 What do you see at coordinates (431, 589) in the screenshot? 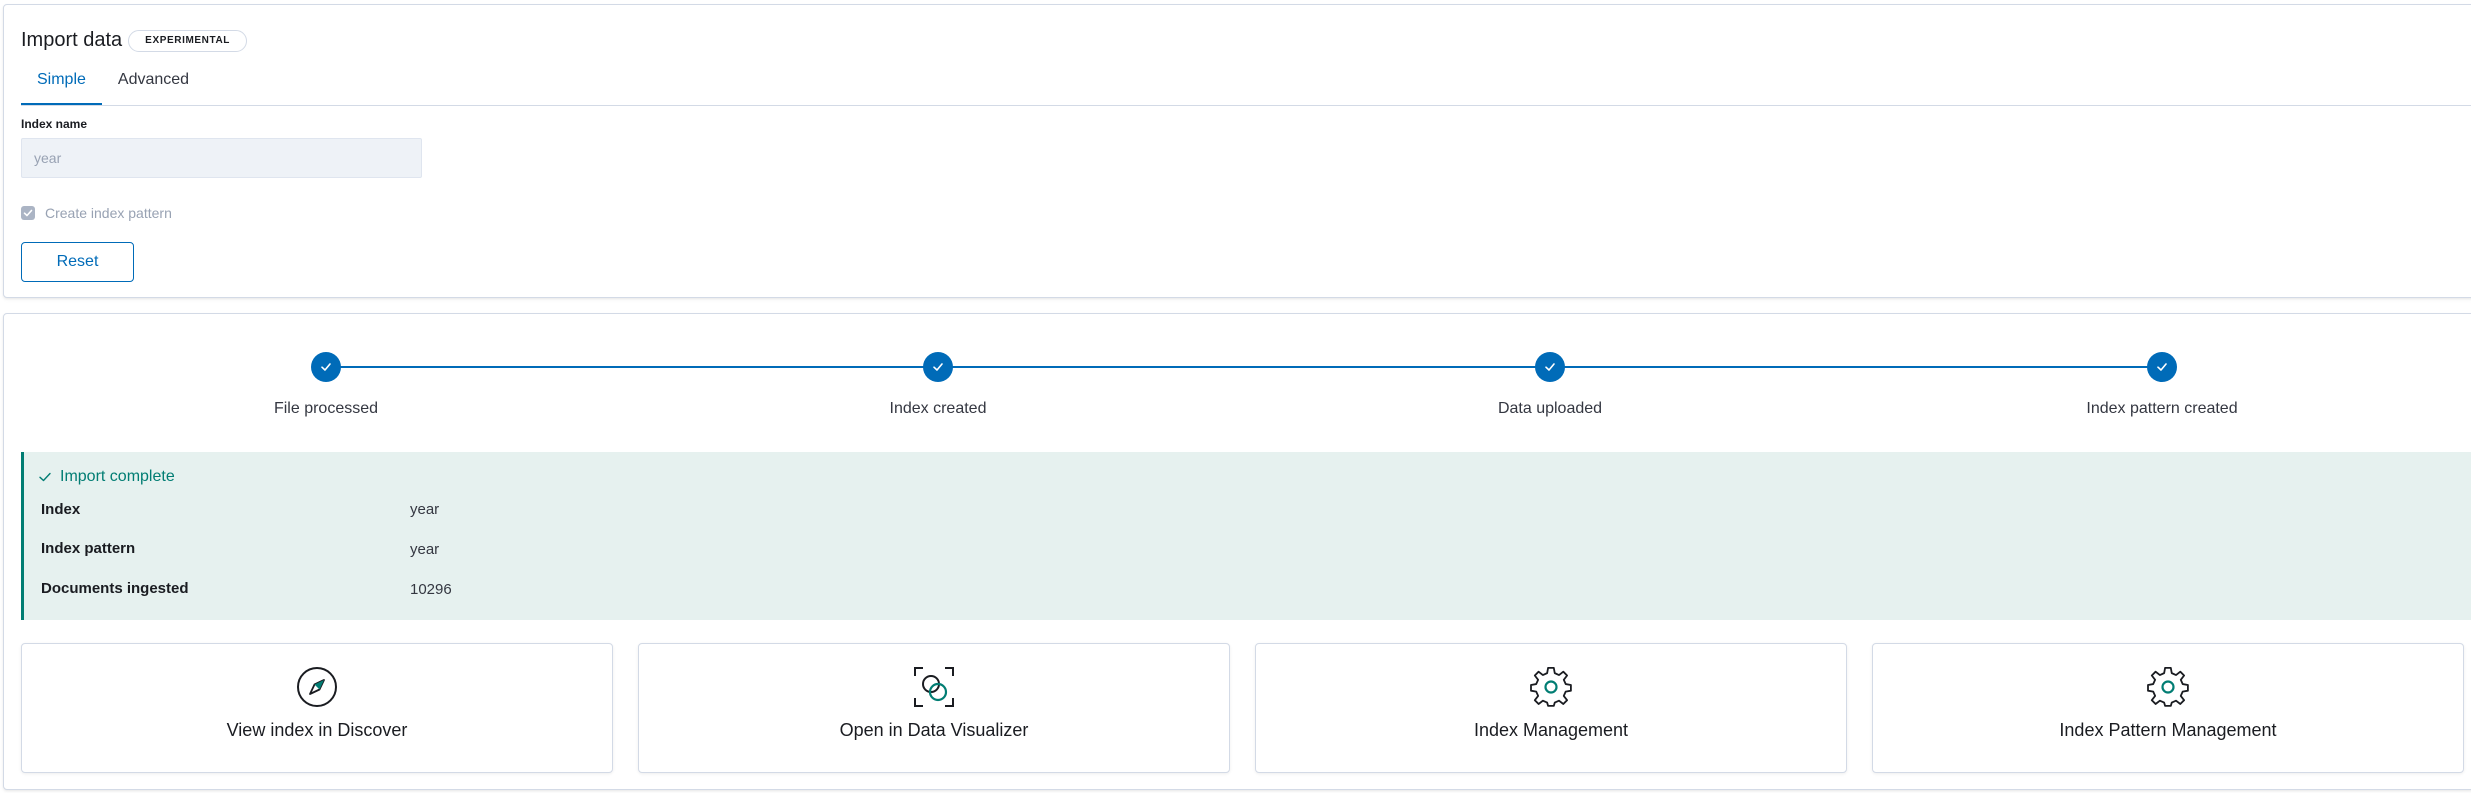
I see `result-value: 10296` at bounding box center [431, 589].